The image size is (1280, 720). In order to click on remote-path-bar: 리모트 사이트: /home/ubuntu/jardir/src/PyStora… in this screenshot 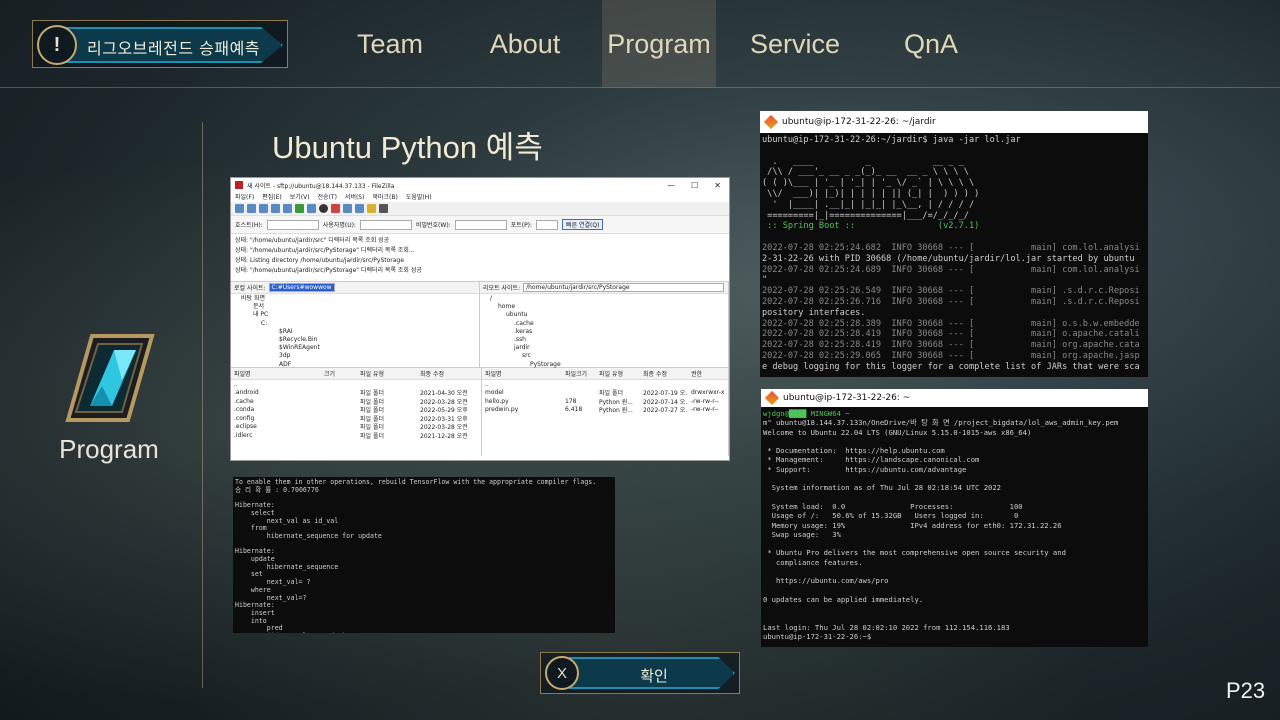, I will do `click(604, 288)`.